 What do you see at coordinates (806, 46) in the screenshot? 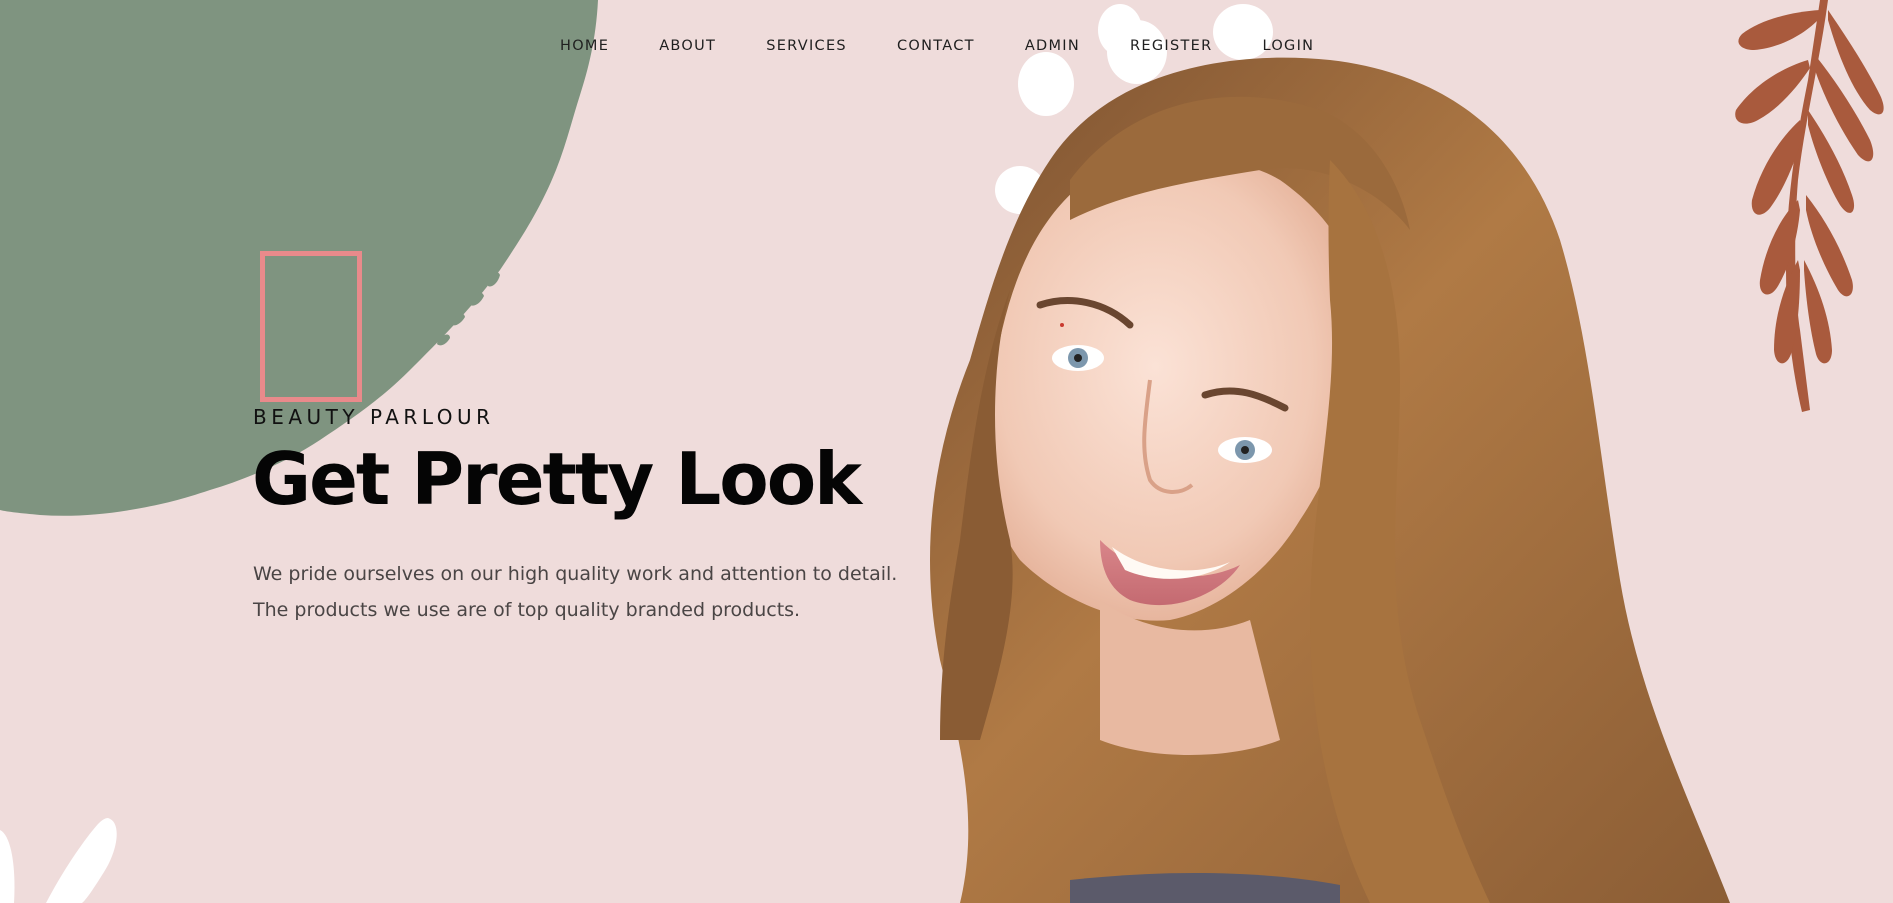
I see `nav-link-services: SERVICES` at bounding box center [806, 46].